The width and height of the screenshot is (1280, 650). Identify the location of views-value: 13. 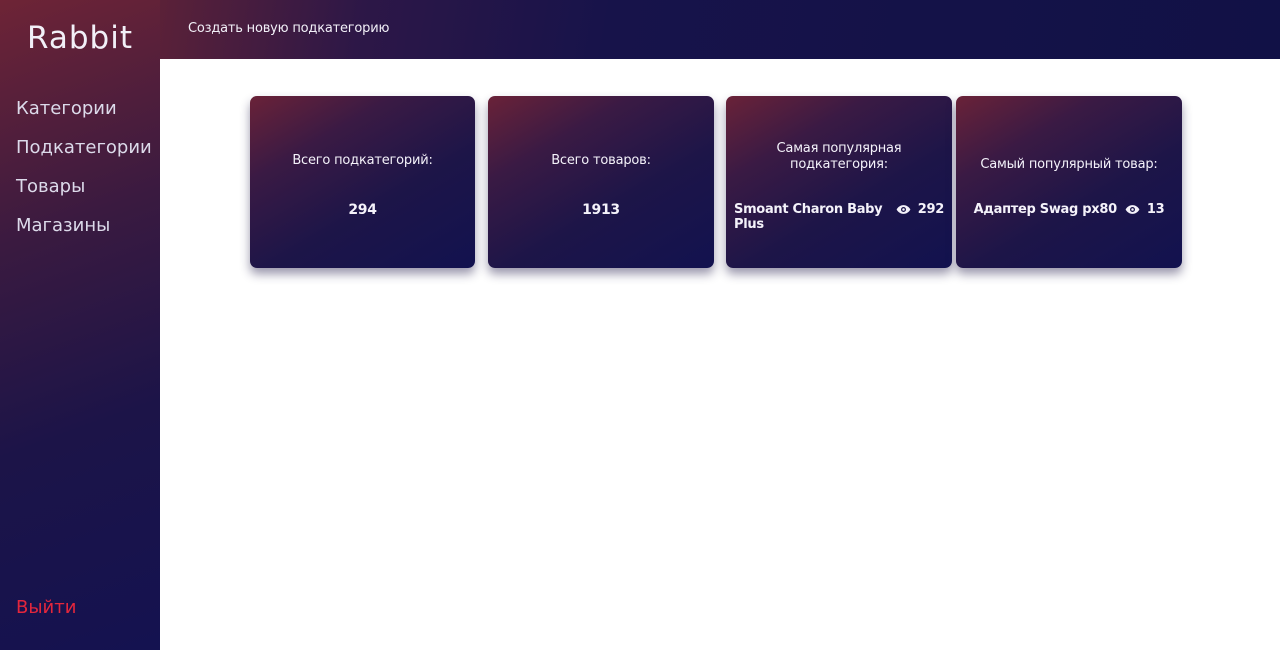
(1155, 209).